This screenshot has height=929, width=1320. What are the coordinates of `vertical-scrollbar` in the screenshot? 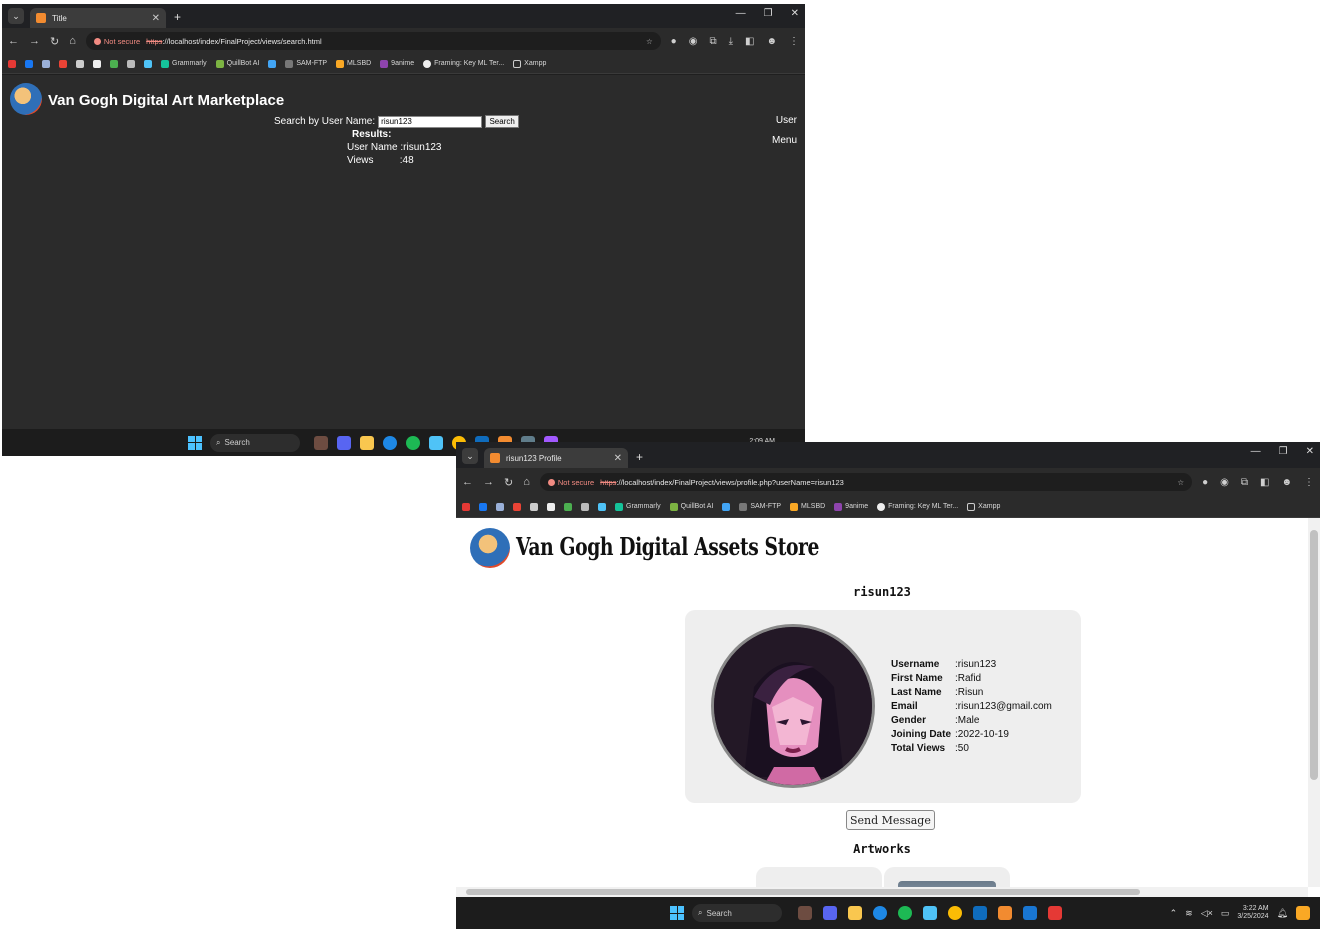 It's located at (1314, 702).